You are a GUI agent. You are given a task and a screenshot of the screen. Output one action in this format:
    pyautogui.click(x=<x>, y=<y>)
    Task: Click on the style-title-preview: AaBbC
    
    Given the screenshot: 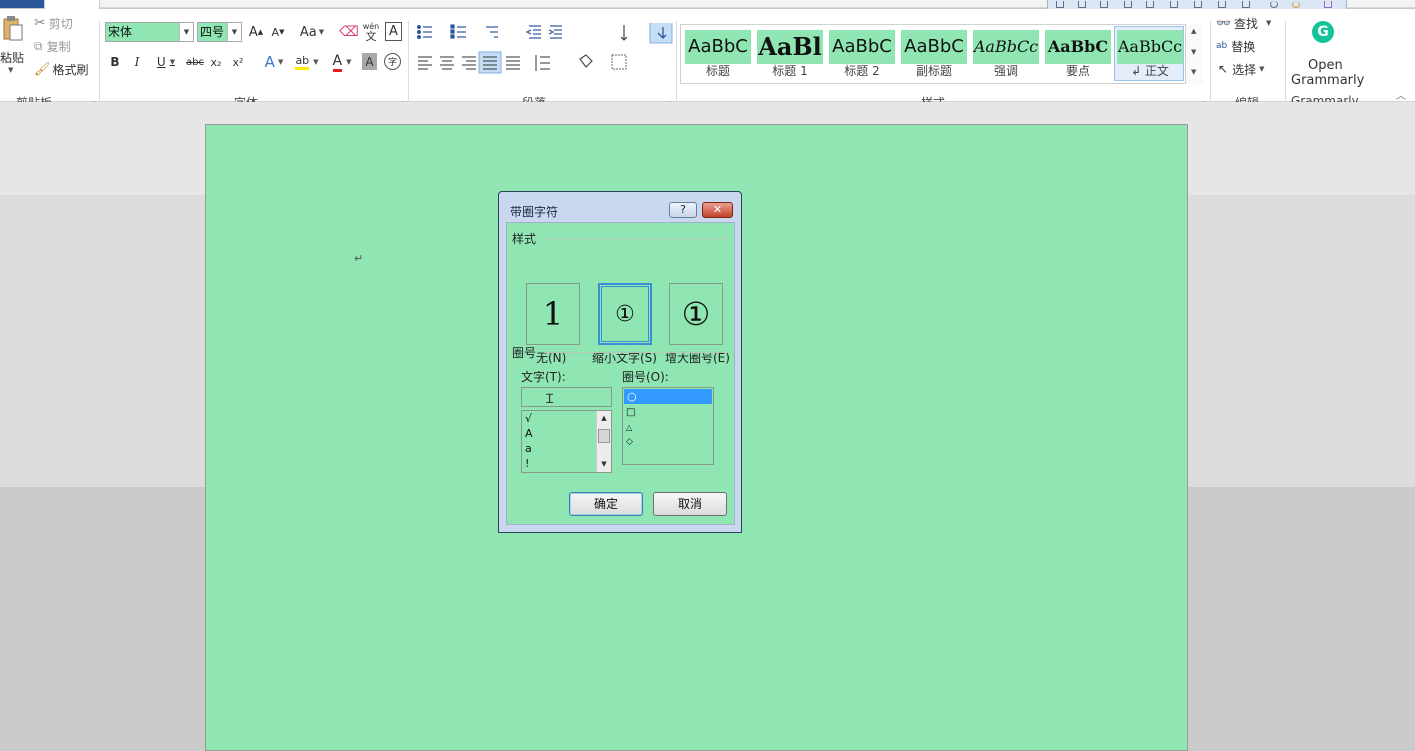 What is the action you would take?
    pyautogui.click(x=718, y=47)
    